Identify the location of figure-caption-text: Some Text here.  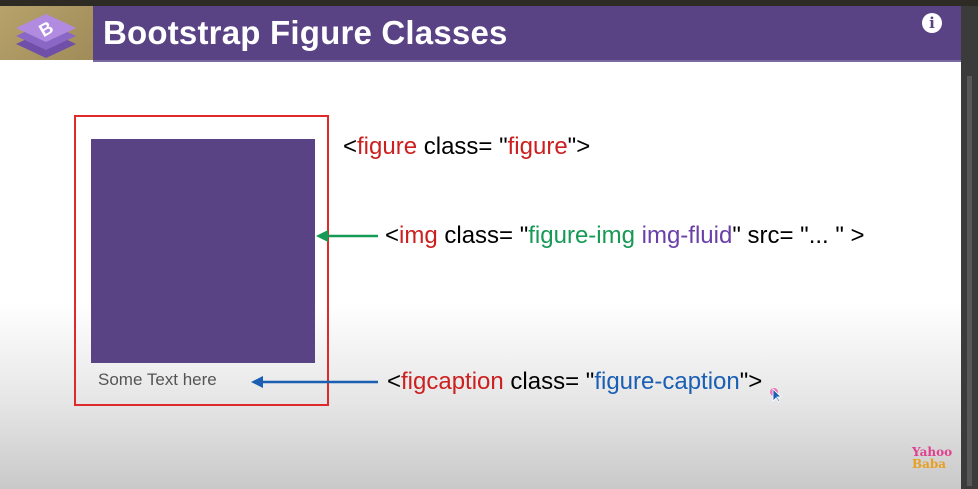
(157, 379).